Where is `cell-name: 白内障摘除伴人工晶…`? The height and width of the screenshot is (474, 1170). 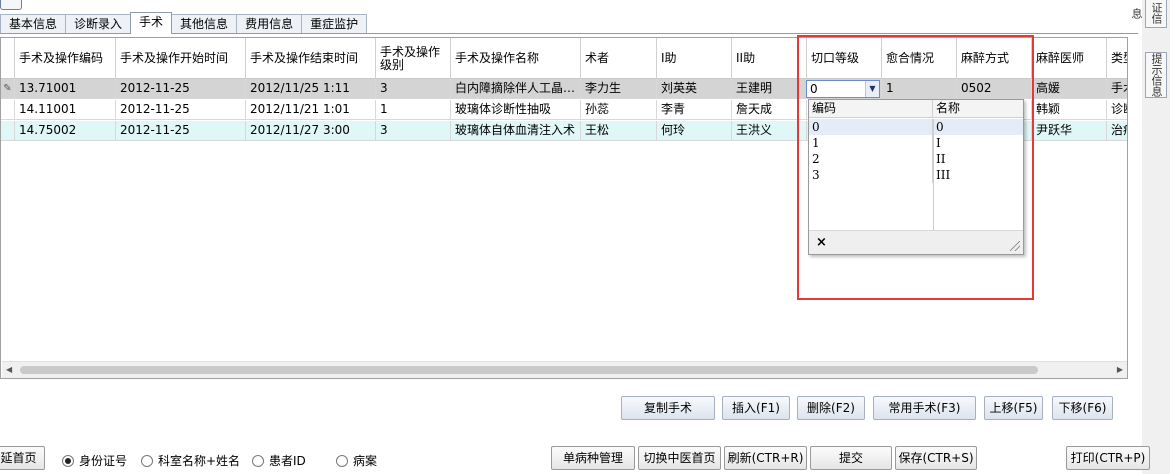
cell-name: 白内障摘除伴人工晶… is located at coordinates (516, 89).